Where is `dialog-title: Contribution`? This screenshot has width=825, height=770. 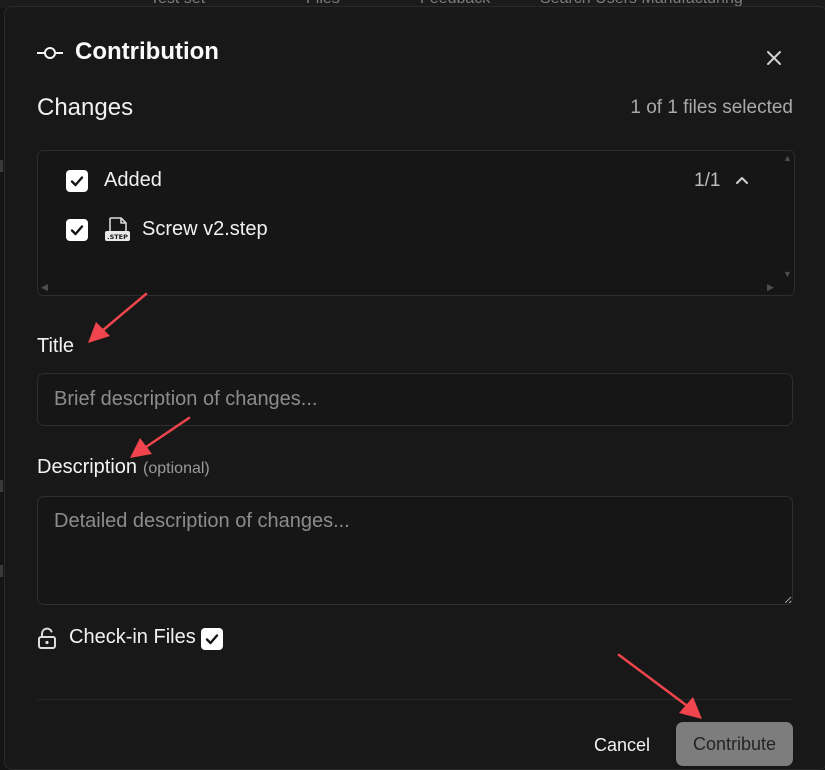 dialog-title: Contribution is located at coordinates (147, 51).